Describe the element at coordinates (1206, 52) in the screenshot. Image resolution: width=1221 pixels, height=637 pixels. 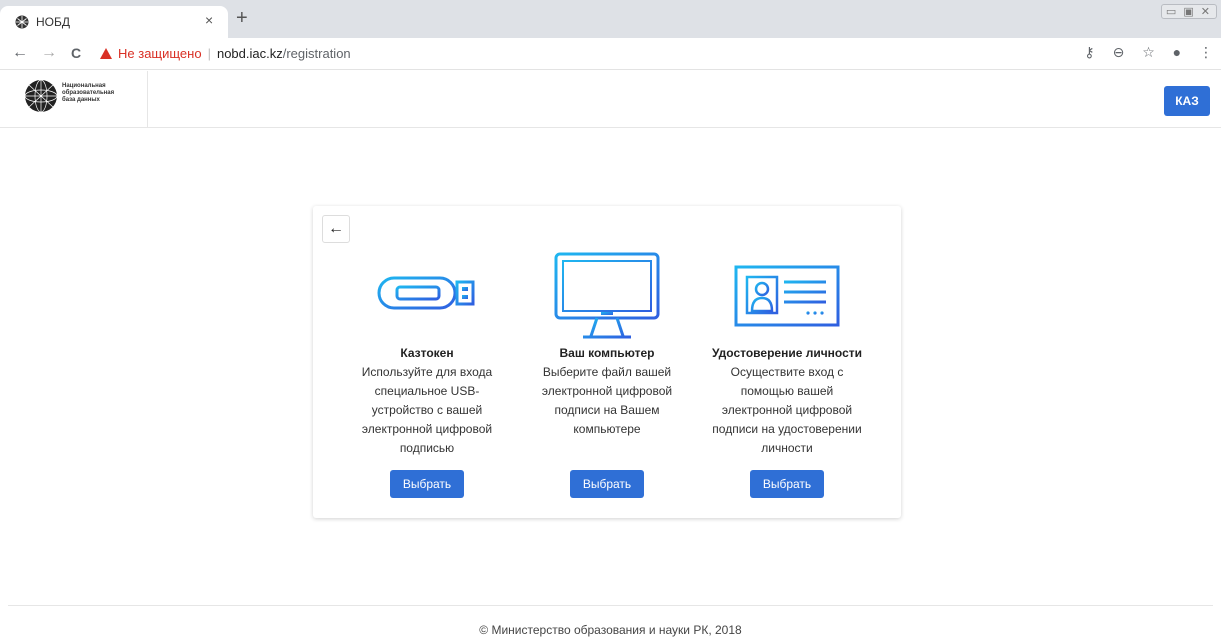
I see `menu-icon: ⋮` at that location.